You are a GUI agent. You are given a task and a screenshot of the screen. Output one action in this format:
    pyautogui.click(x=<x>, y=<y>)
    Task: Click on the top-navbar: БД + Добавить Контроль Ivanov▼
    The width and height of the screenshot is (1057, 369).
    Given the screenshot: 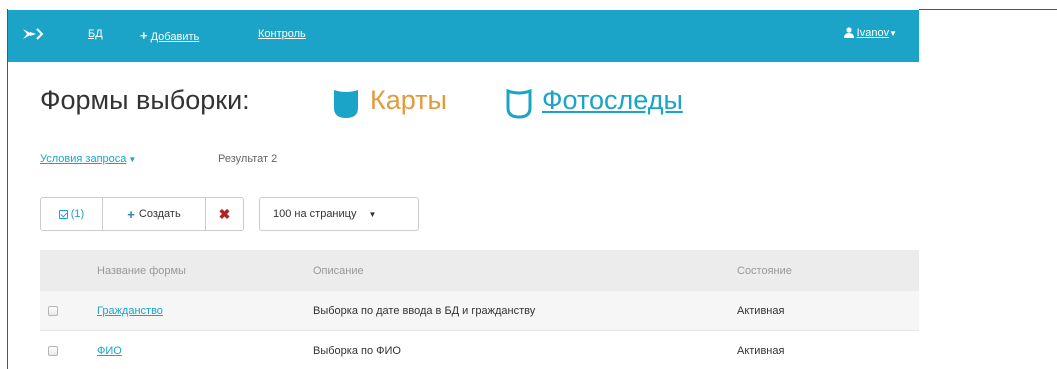 What is the action you would take?
    pyautogui.click(x=463, y=36)
    